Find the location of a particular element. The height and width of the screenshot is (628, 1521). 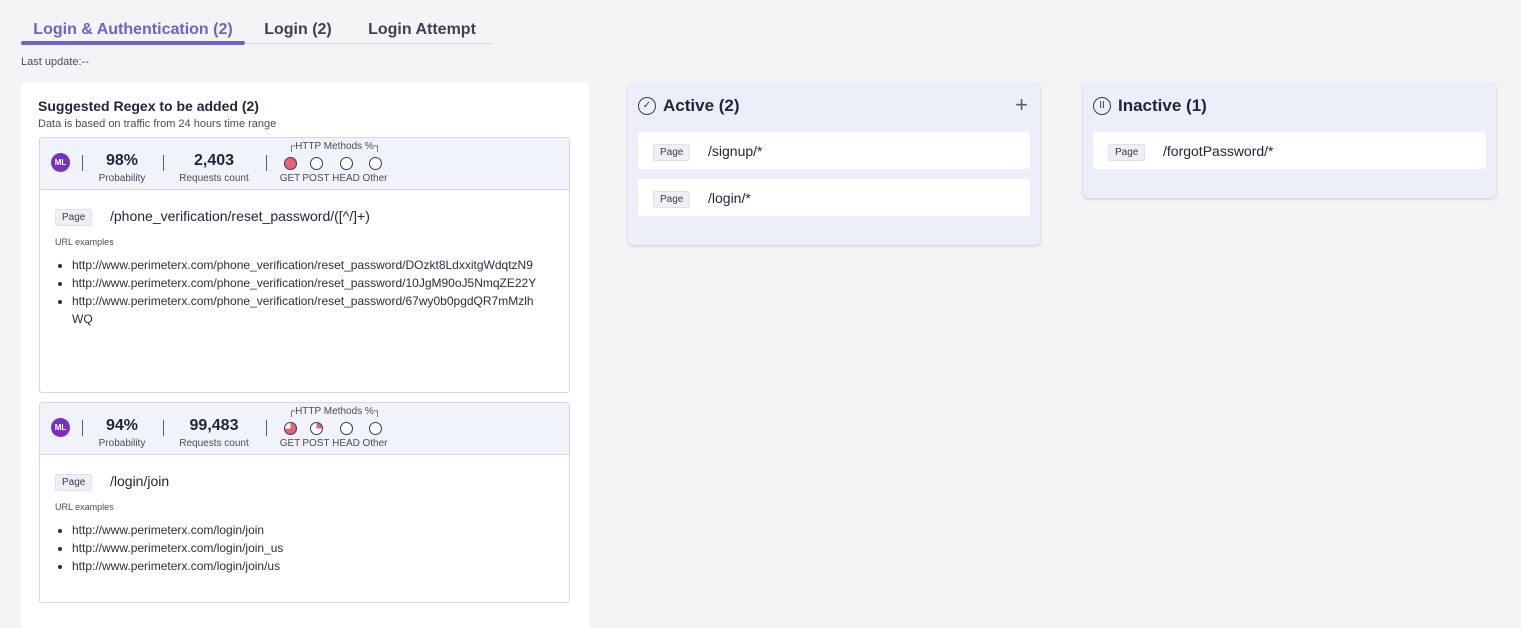

last-update: Last update:-- is located at coordinates (55, 62).